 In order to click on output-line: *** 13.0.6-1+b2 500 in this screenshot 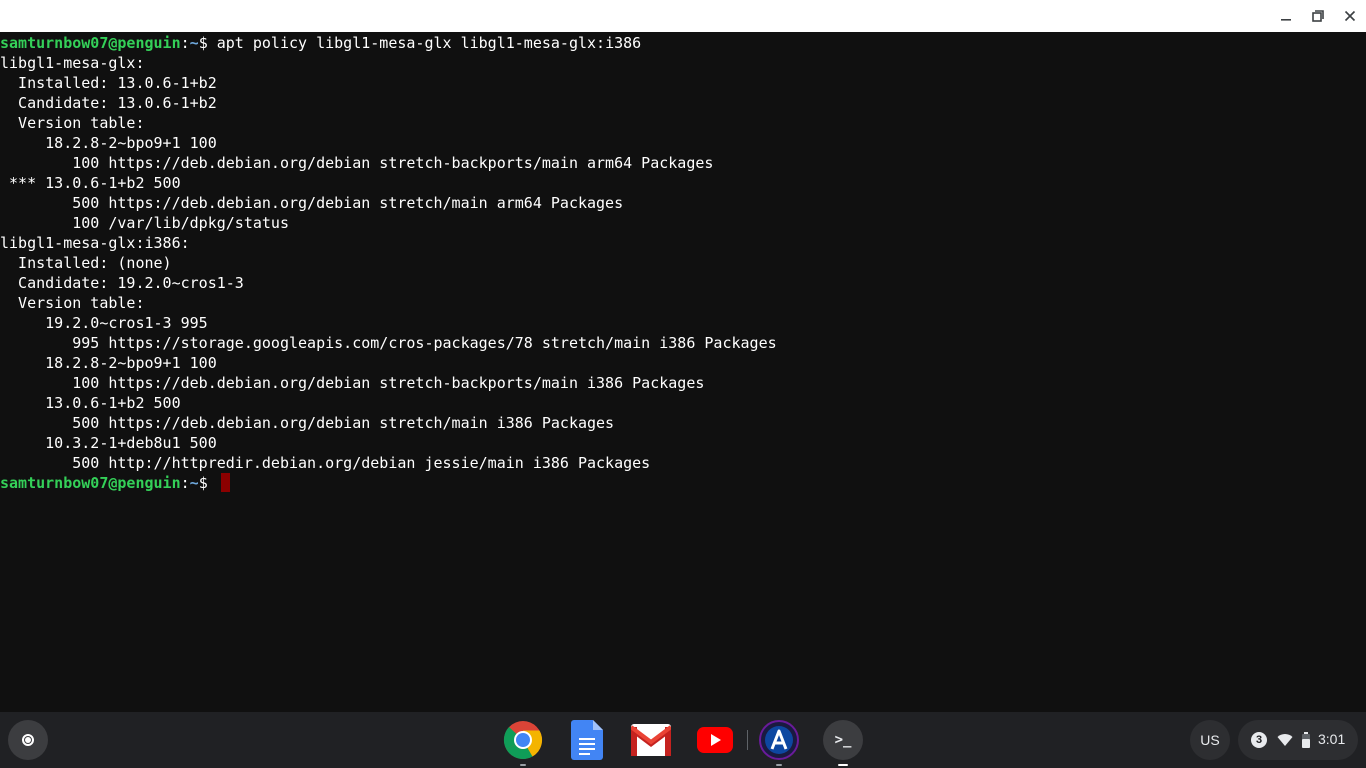, I will do `click(90, 183)`.